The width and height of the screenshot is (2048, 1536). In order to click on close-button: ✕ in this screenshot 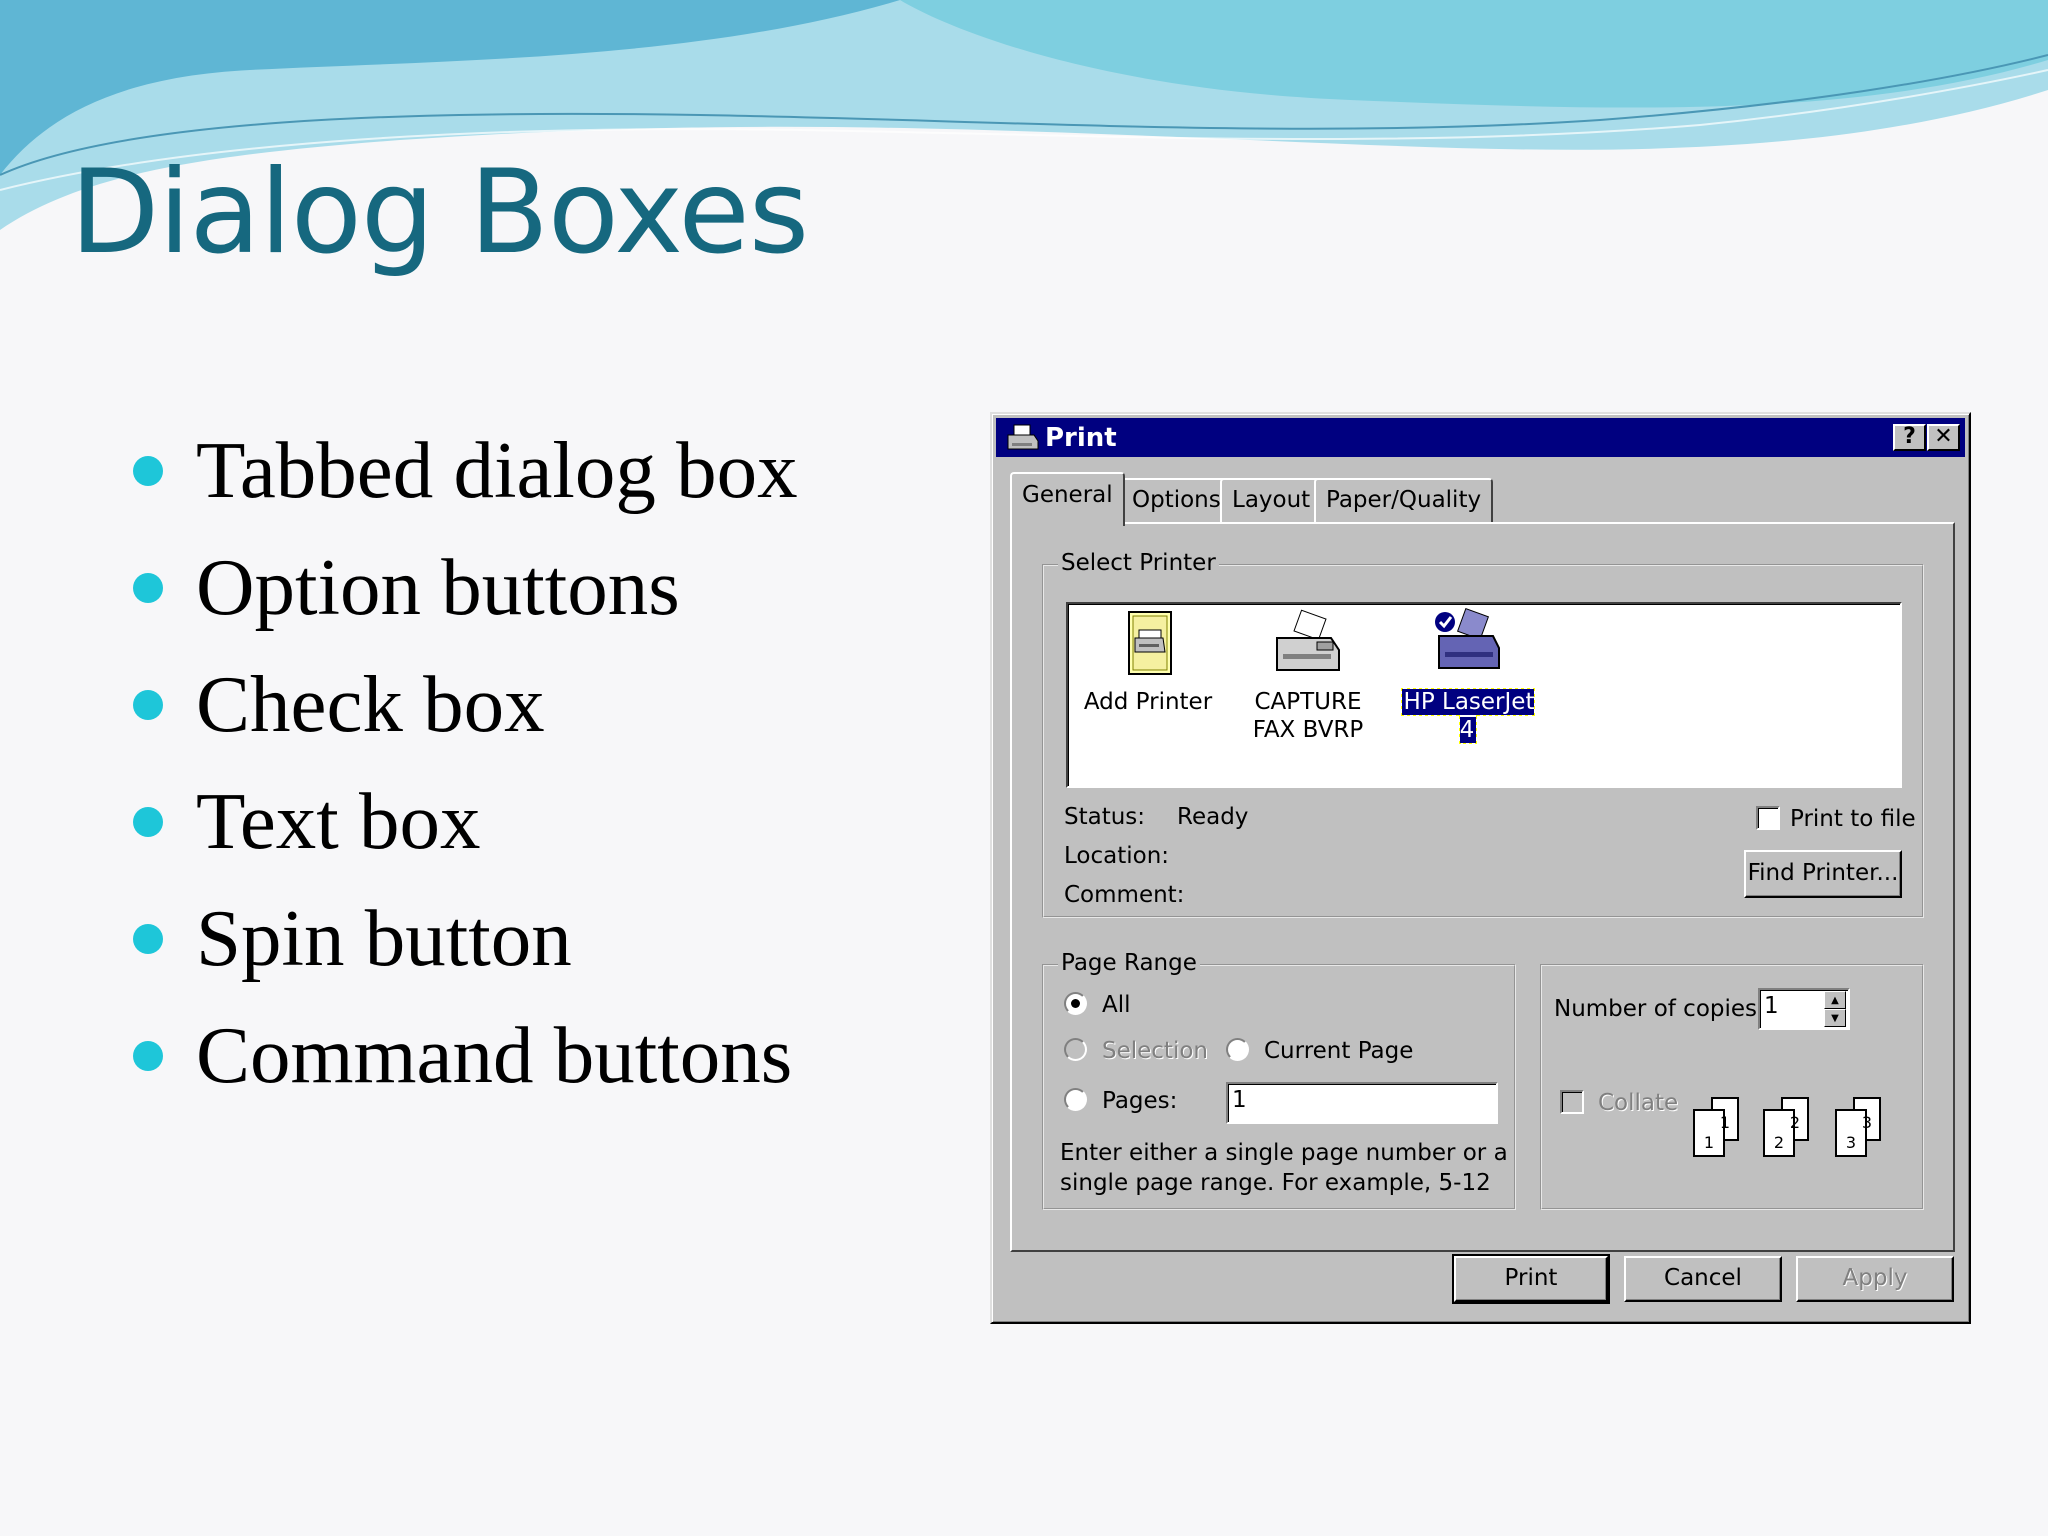, I will do `click(1943, 437)`.